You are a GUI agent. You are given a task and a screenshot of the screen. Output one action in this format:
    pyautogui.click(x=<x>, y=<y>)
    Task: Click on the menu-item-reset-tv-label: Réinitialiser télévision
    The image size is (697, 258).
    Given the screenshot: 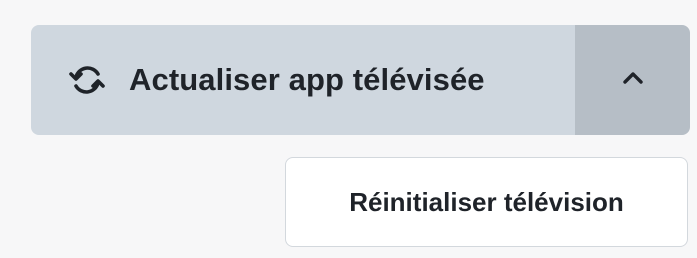 What is the action you would take?
    pyautogui.click(x=486, y=201)
    